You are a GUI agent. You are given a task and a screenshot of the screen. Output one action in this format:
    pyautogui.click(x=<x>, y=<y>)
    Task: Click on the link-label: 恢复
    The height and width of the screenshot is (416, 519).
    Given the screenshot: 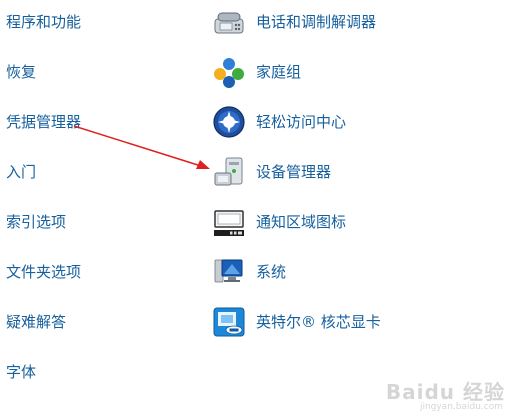 What is the action you would take?
    pyautogui.click(x=21, y=72)
    